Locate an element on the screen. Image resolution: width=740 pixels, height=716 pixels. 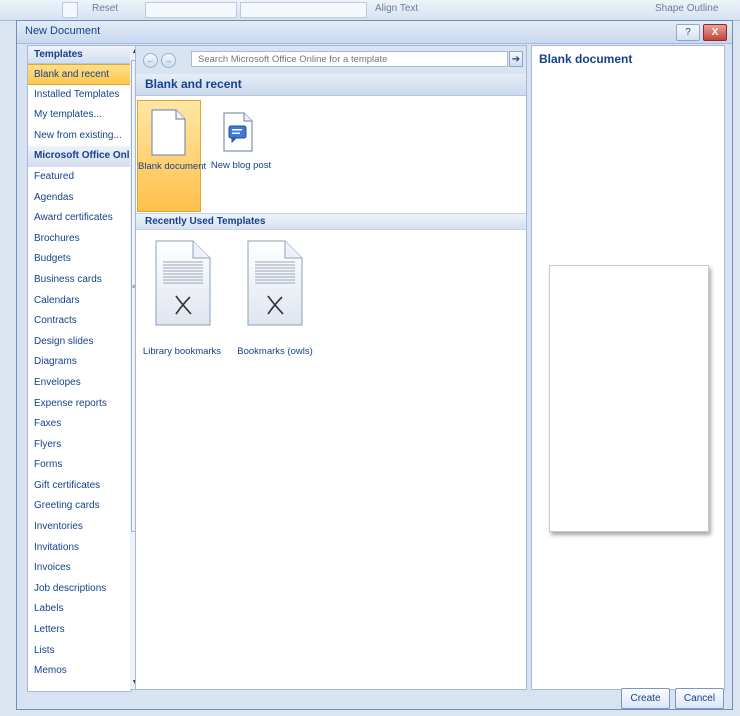
search-go-arrow-icon: ➔ is located at coordinates (516, 59).